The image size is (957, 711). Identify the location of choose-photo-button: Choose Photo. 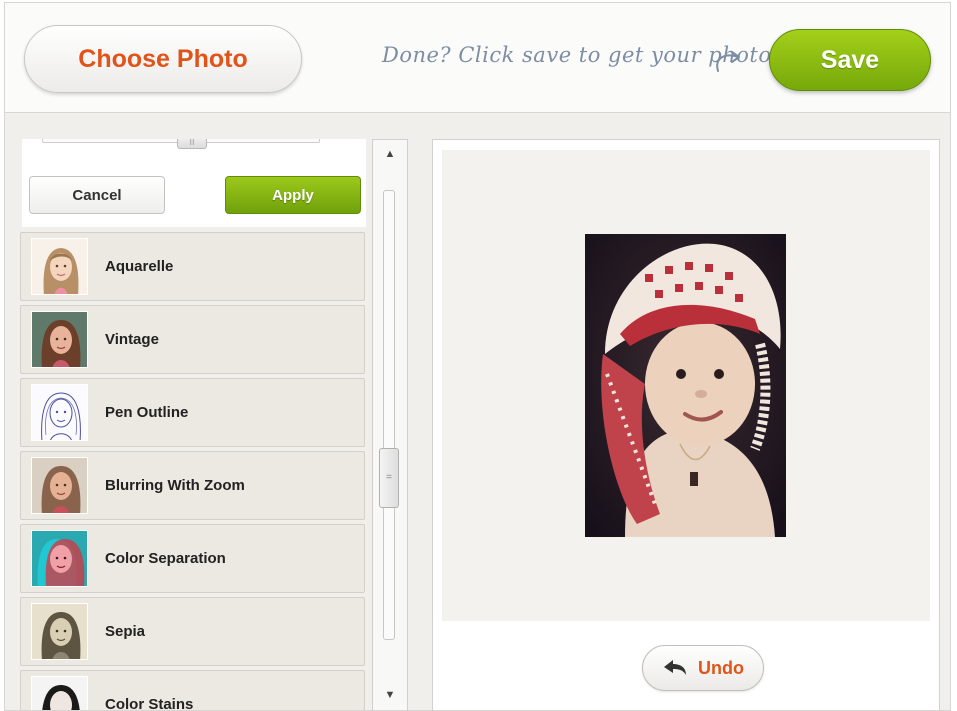
(163, 59).